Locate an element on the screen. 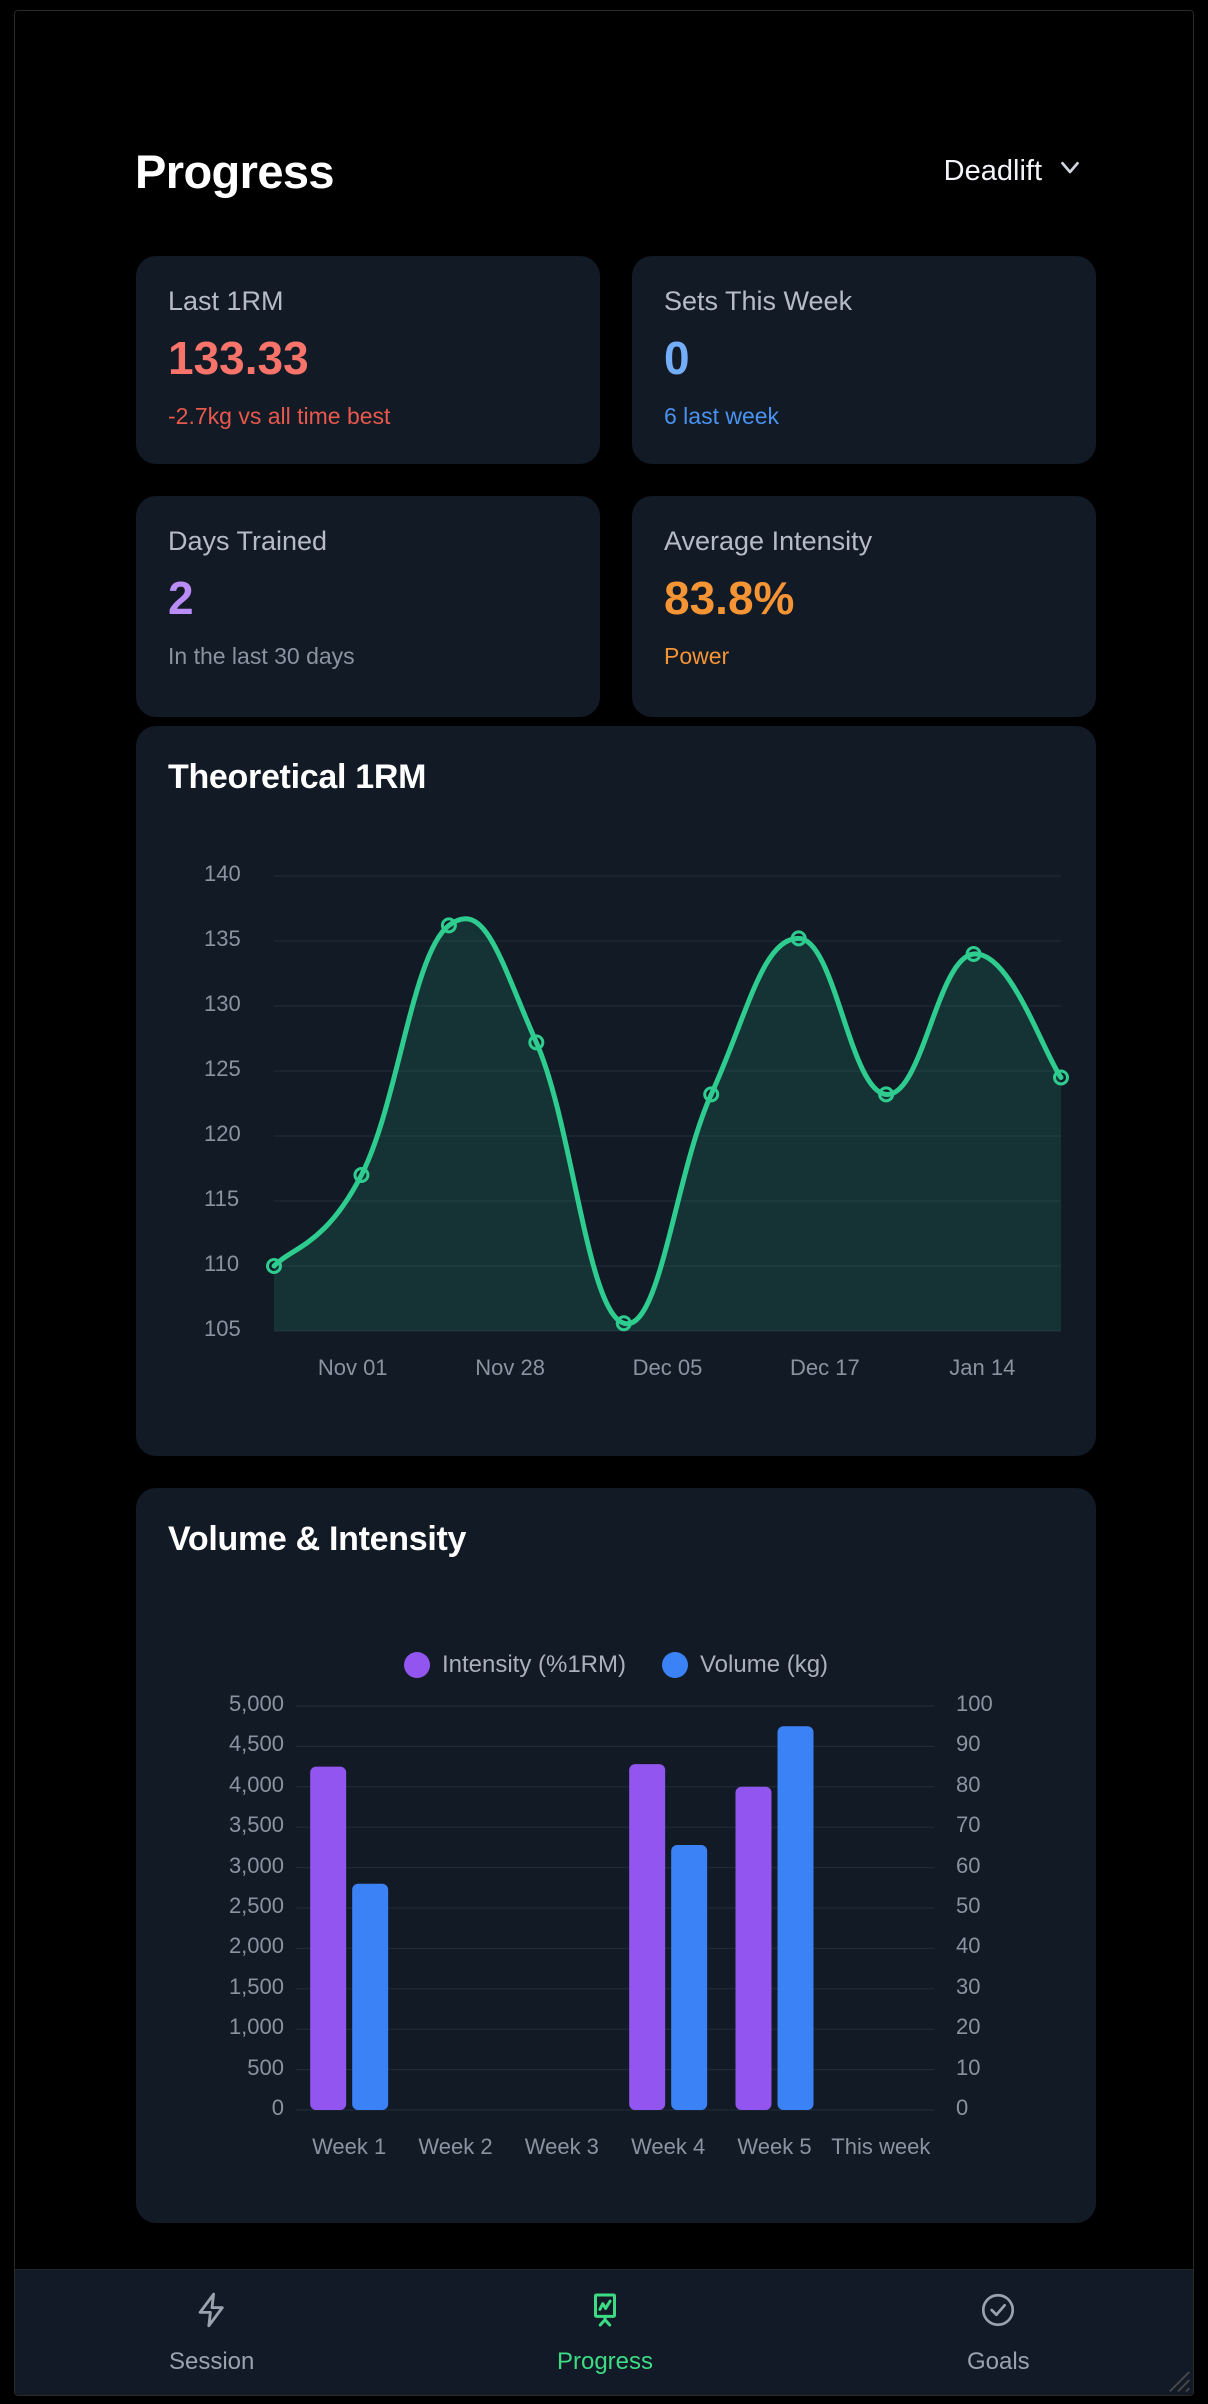 This screenshot has width=1208, height=2404. axis-tick-label: Nov 01 is located at coordinates (352, 1367).